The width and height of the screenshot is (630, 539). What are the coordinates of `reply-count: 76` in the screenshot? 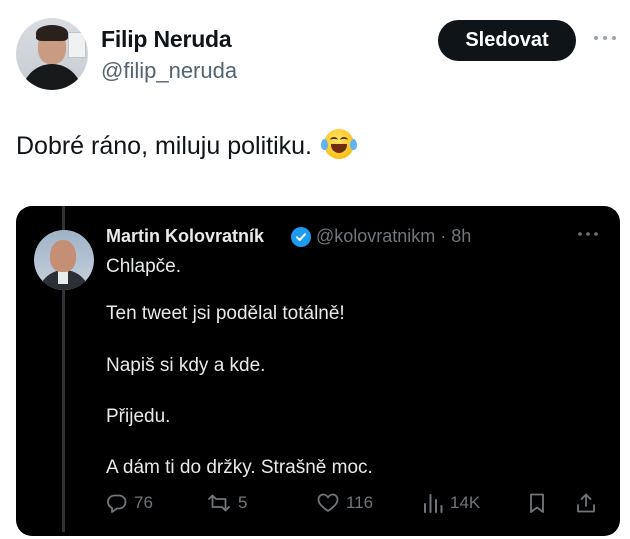 It's located at (143, 502).